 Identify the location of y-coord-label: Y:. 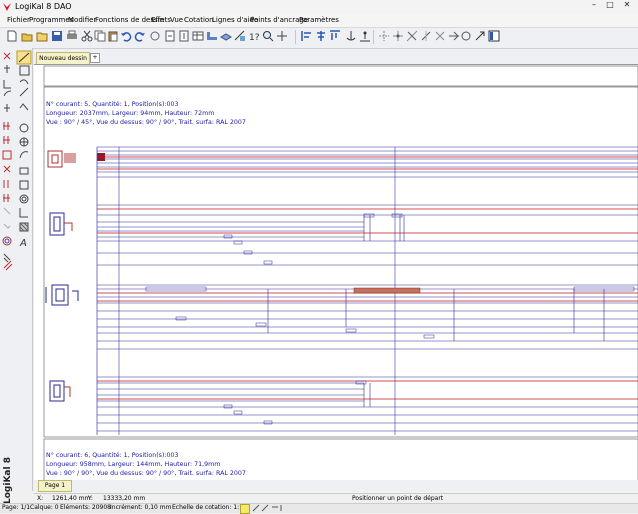
(90, 498).